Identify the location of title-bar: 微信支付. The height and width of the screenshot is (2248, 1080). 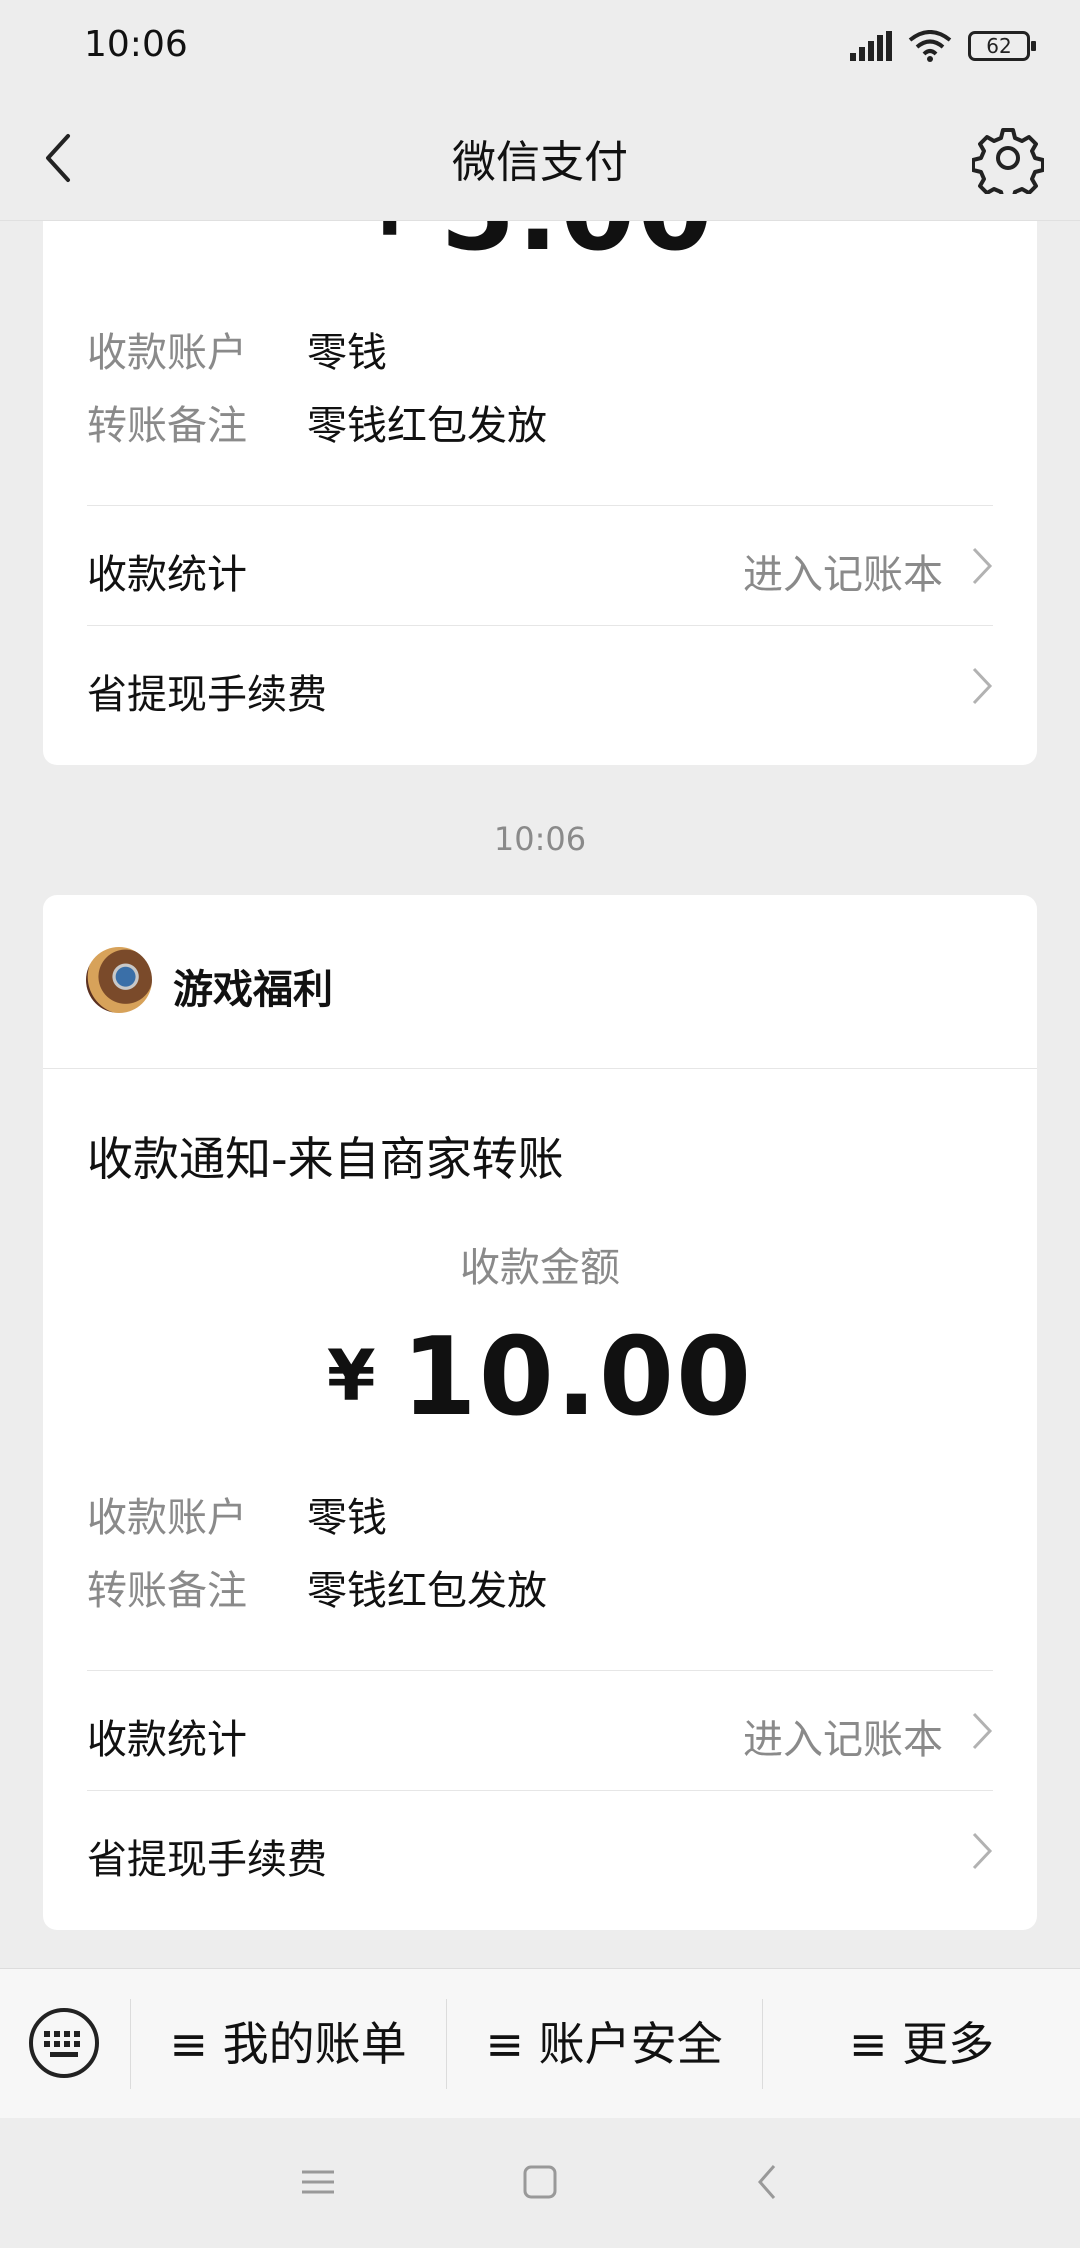
(540, 158).